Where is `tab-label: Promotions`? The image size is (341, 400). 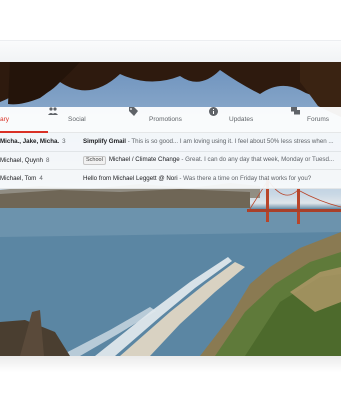
tab-label: Promotions is located at coordinates (165, 119).